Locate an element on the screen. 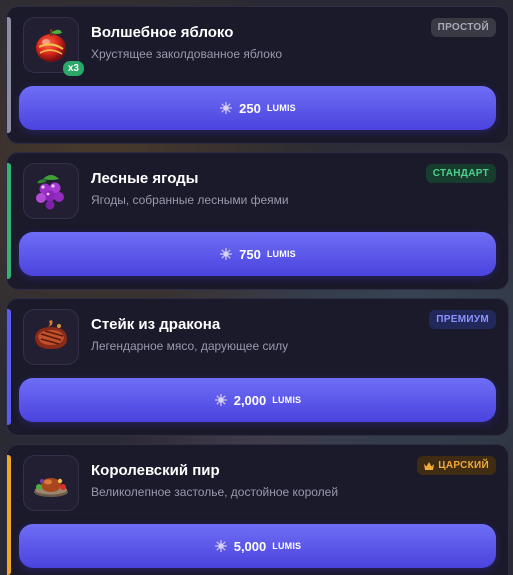 Image resolution: width=513 pixels, height=575 pixels. item-description: Хрустящее заколдованное яблоко is located at coordinates (187, 54).